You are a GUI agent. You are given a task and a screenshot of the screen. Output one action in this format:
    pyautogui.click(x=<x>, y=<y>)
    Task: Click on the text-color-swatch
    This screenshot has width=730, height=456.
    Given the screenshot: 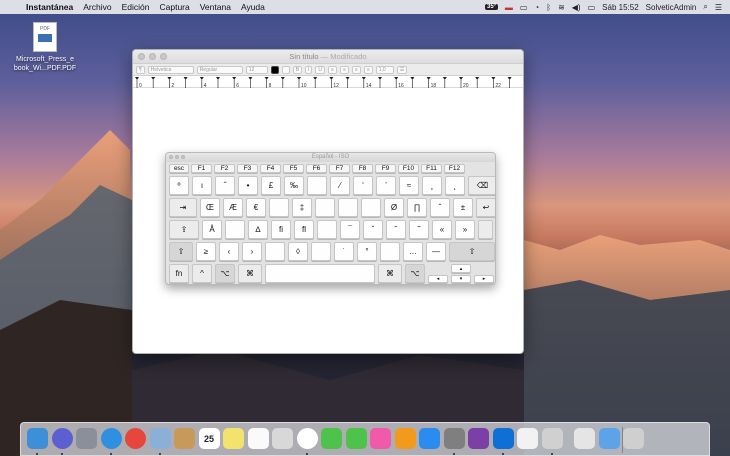 What is the action you would take?
    pyautogui.click(x=274, y=69)
    